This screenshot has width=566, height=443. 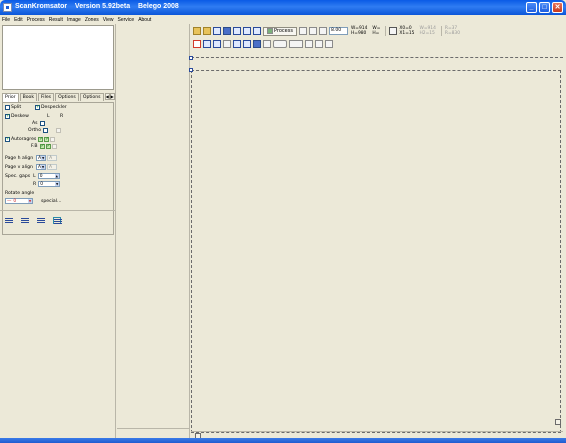 What do you see at coordinates (58, 57) in the screenshot?
I see `thumbnail-preview` at bounding box center [58, 57].